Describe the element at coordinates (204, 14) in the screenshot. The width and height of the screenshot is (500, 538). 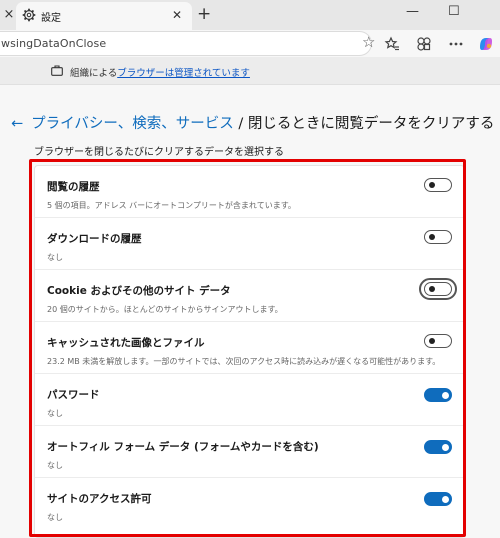
I see `new-tab-button: +` at that location.